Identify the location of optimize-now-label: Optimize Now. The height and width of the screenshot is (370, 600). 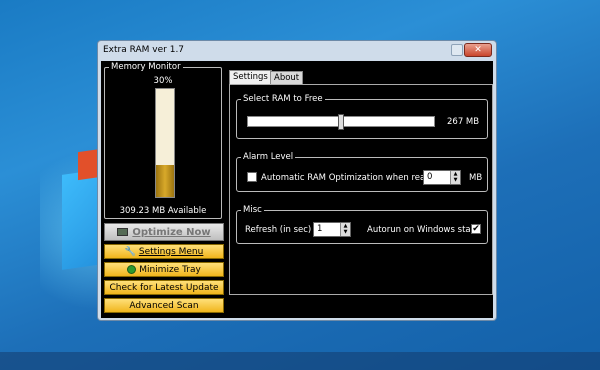
(171, 232).